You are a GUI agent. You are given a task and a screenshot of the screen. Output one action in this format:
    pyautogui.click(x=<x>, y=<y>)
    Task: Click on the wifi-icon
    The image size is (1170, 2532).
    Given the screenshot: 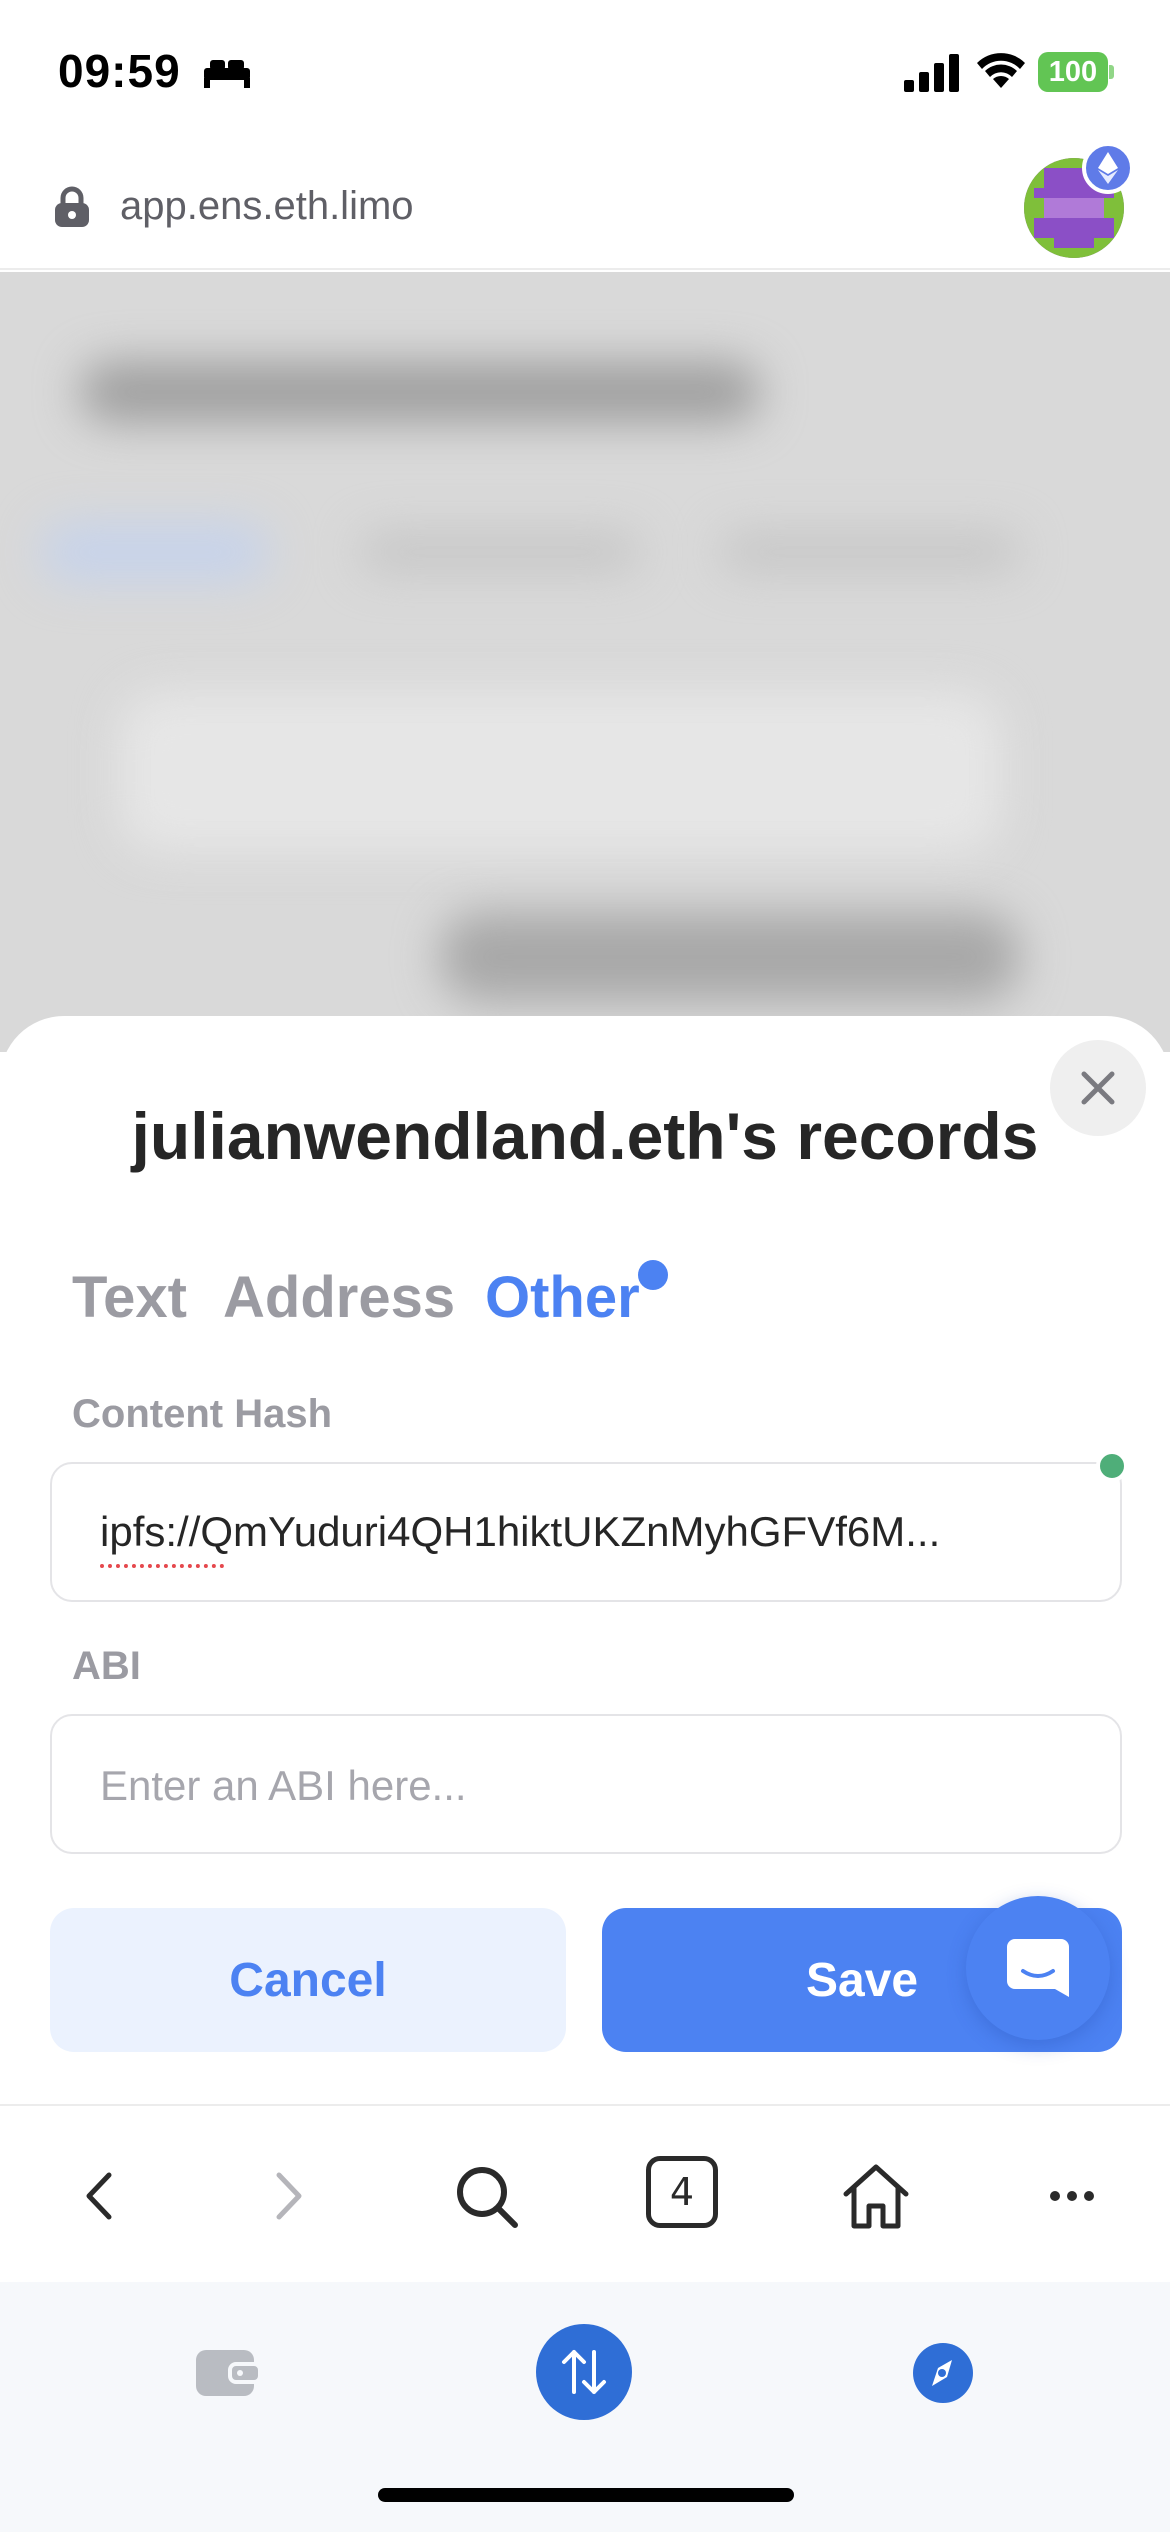 What is the action you would take?
    pyautogui.click(x=1001, y=70)
    